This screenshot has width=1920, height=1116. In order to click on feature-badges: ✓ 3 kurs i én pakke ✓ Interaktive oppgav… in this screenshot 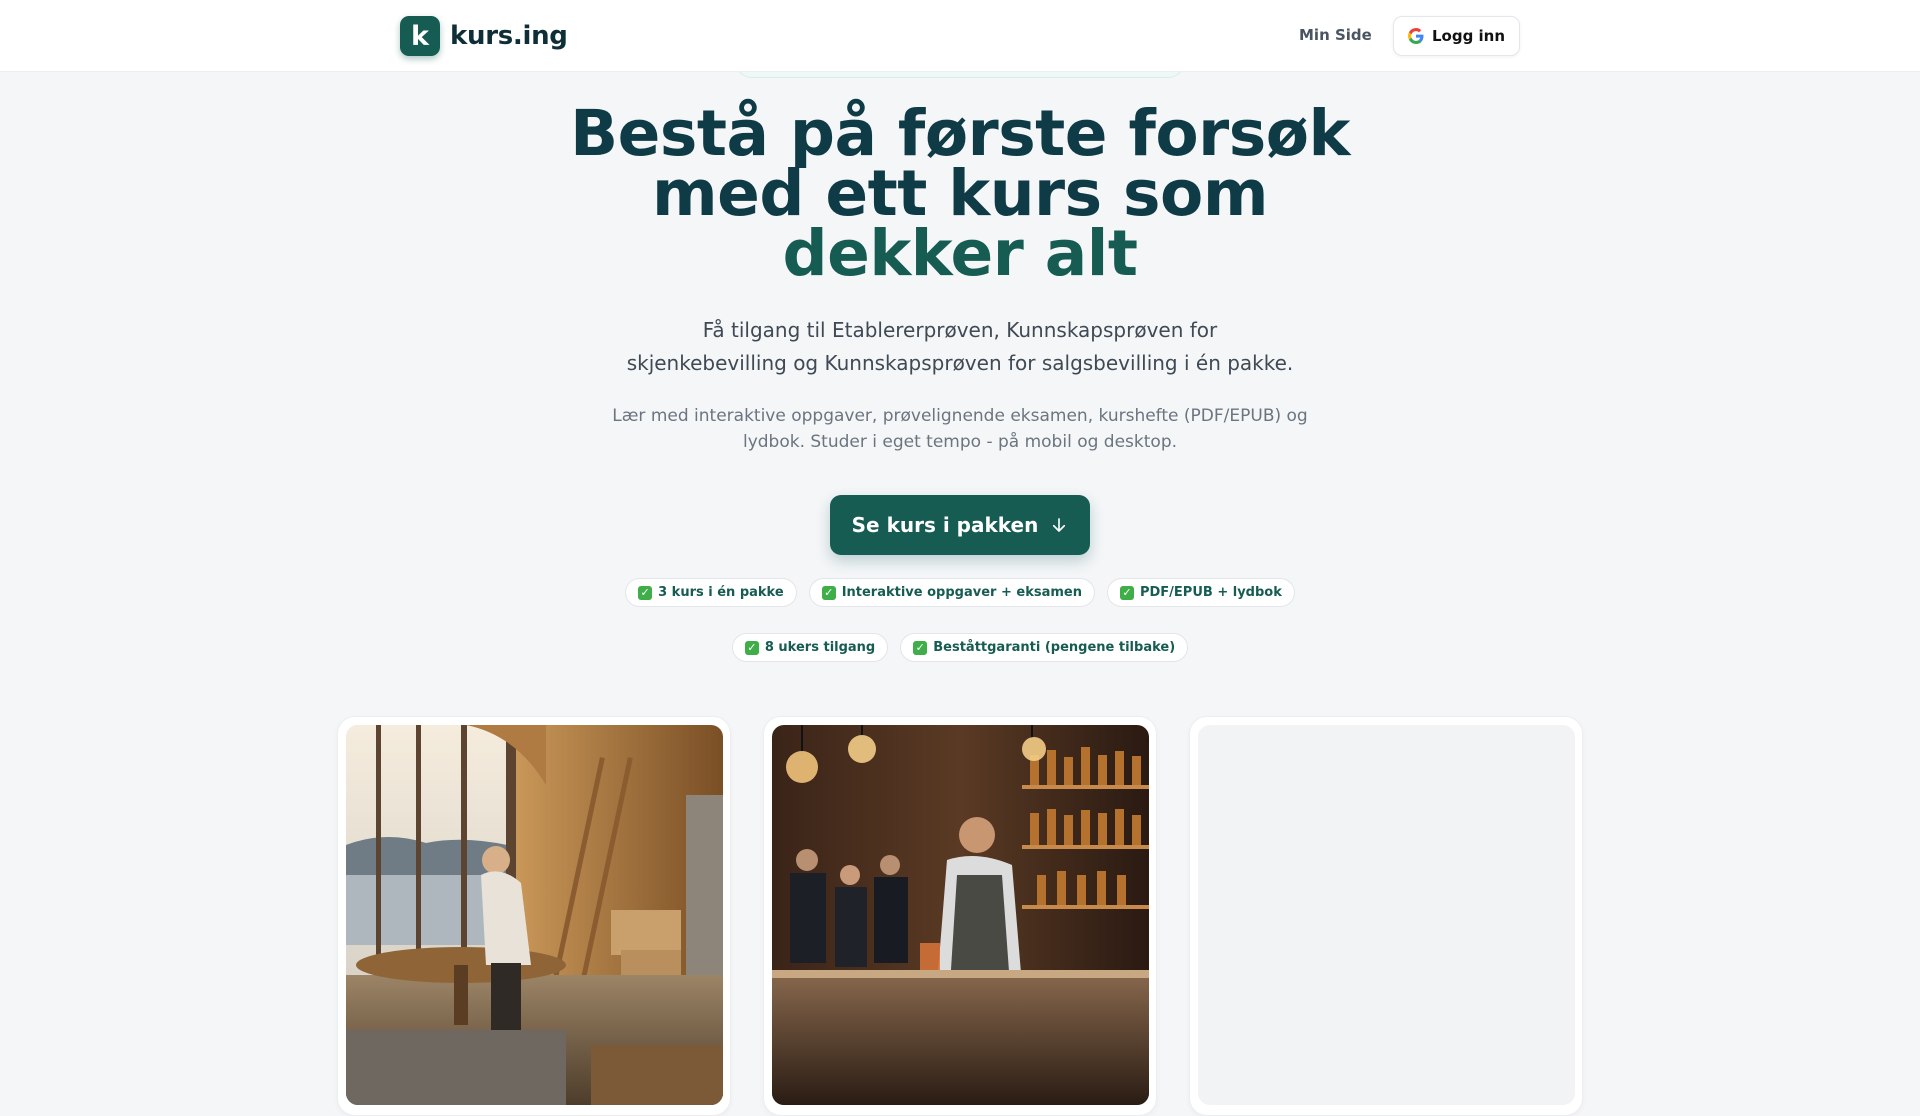, I will do `click(960, 620)`.